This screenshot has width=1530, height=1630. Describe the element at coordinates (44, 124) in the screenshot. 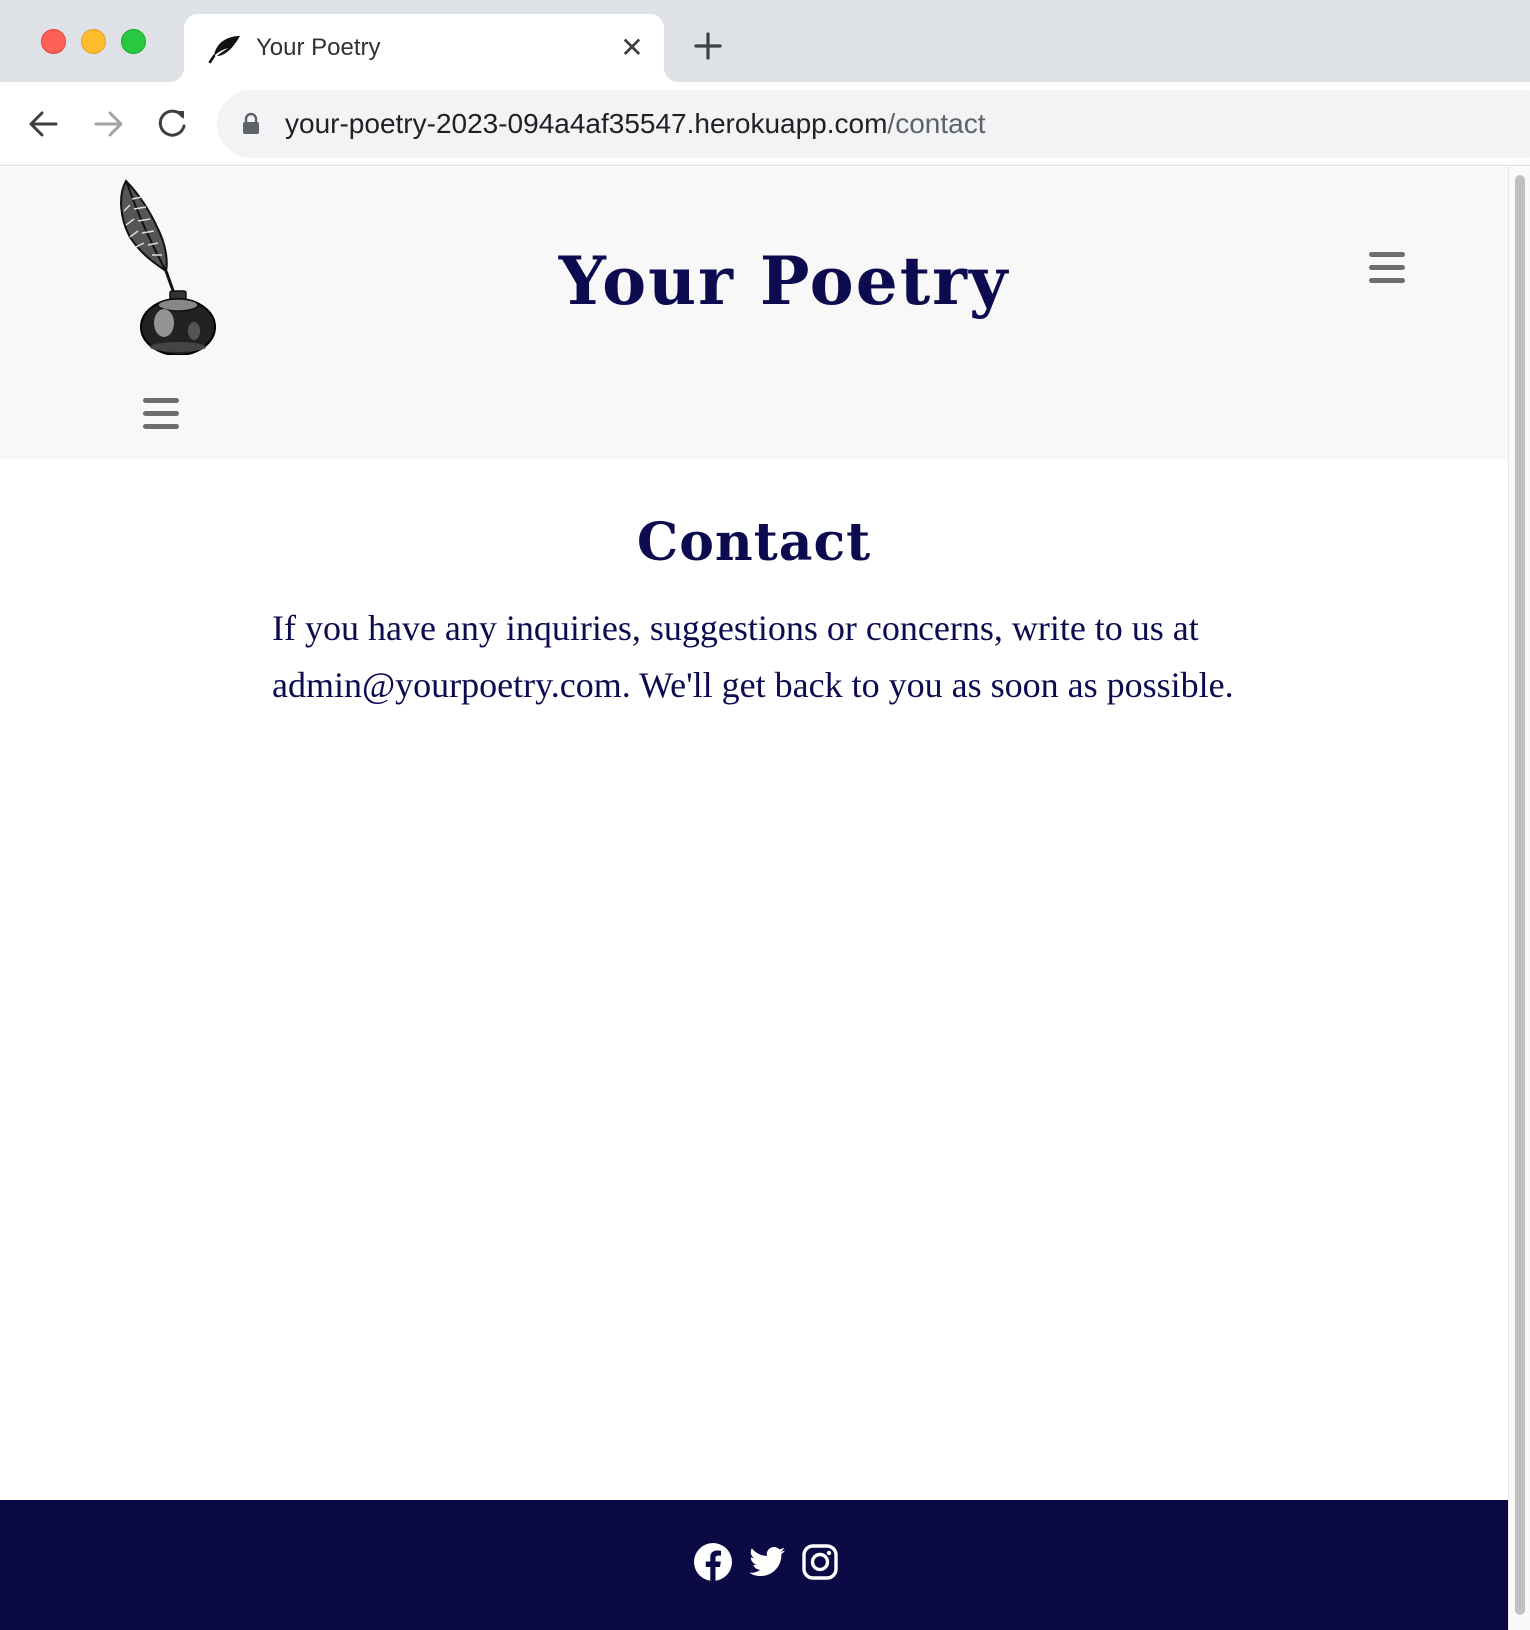

I see `arrow-left-icon` at that location.